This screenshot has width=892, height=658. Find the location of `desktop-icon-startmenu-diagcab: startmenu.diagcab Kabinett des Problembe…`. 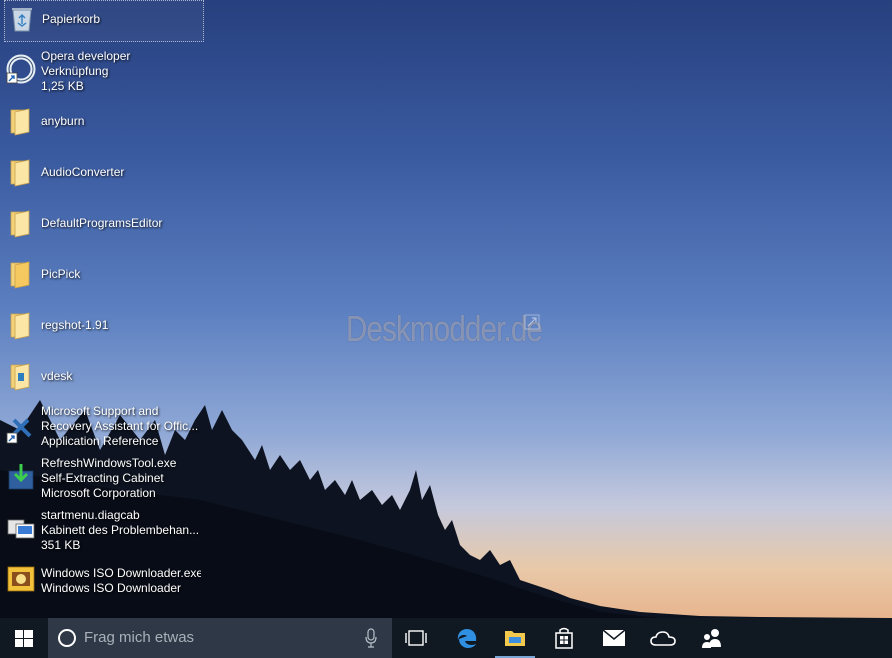

desktop-icon-startmenu-diagcab: startmenu.diagcab Kabinett des Problembe… is located at coordinates (104, 532).